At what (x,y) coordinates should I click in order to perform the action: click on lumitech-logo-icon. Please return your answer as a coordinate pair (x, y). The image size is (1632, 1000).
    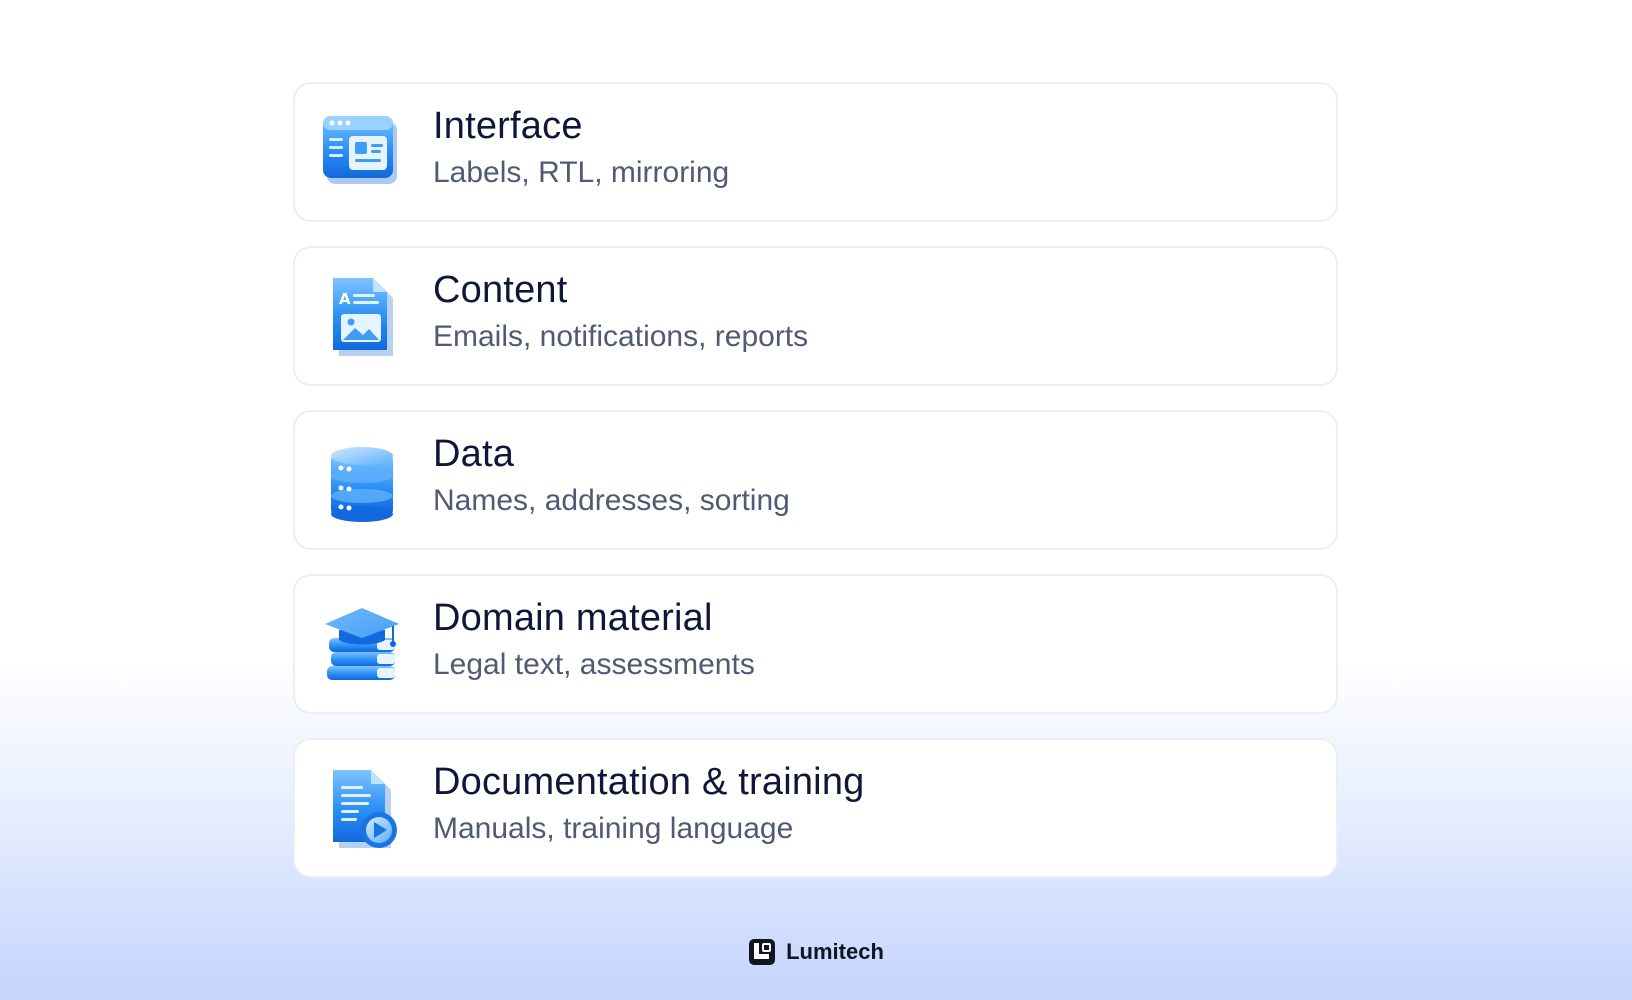
    Looking at the image, I should click on (762, 952).